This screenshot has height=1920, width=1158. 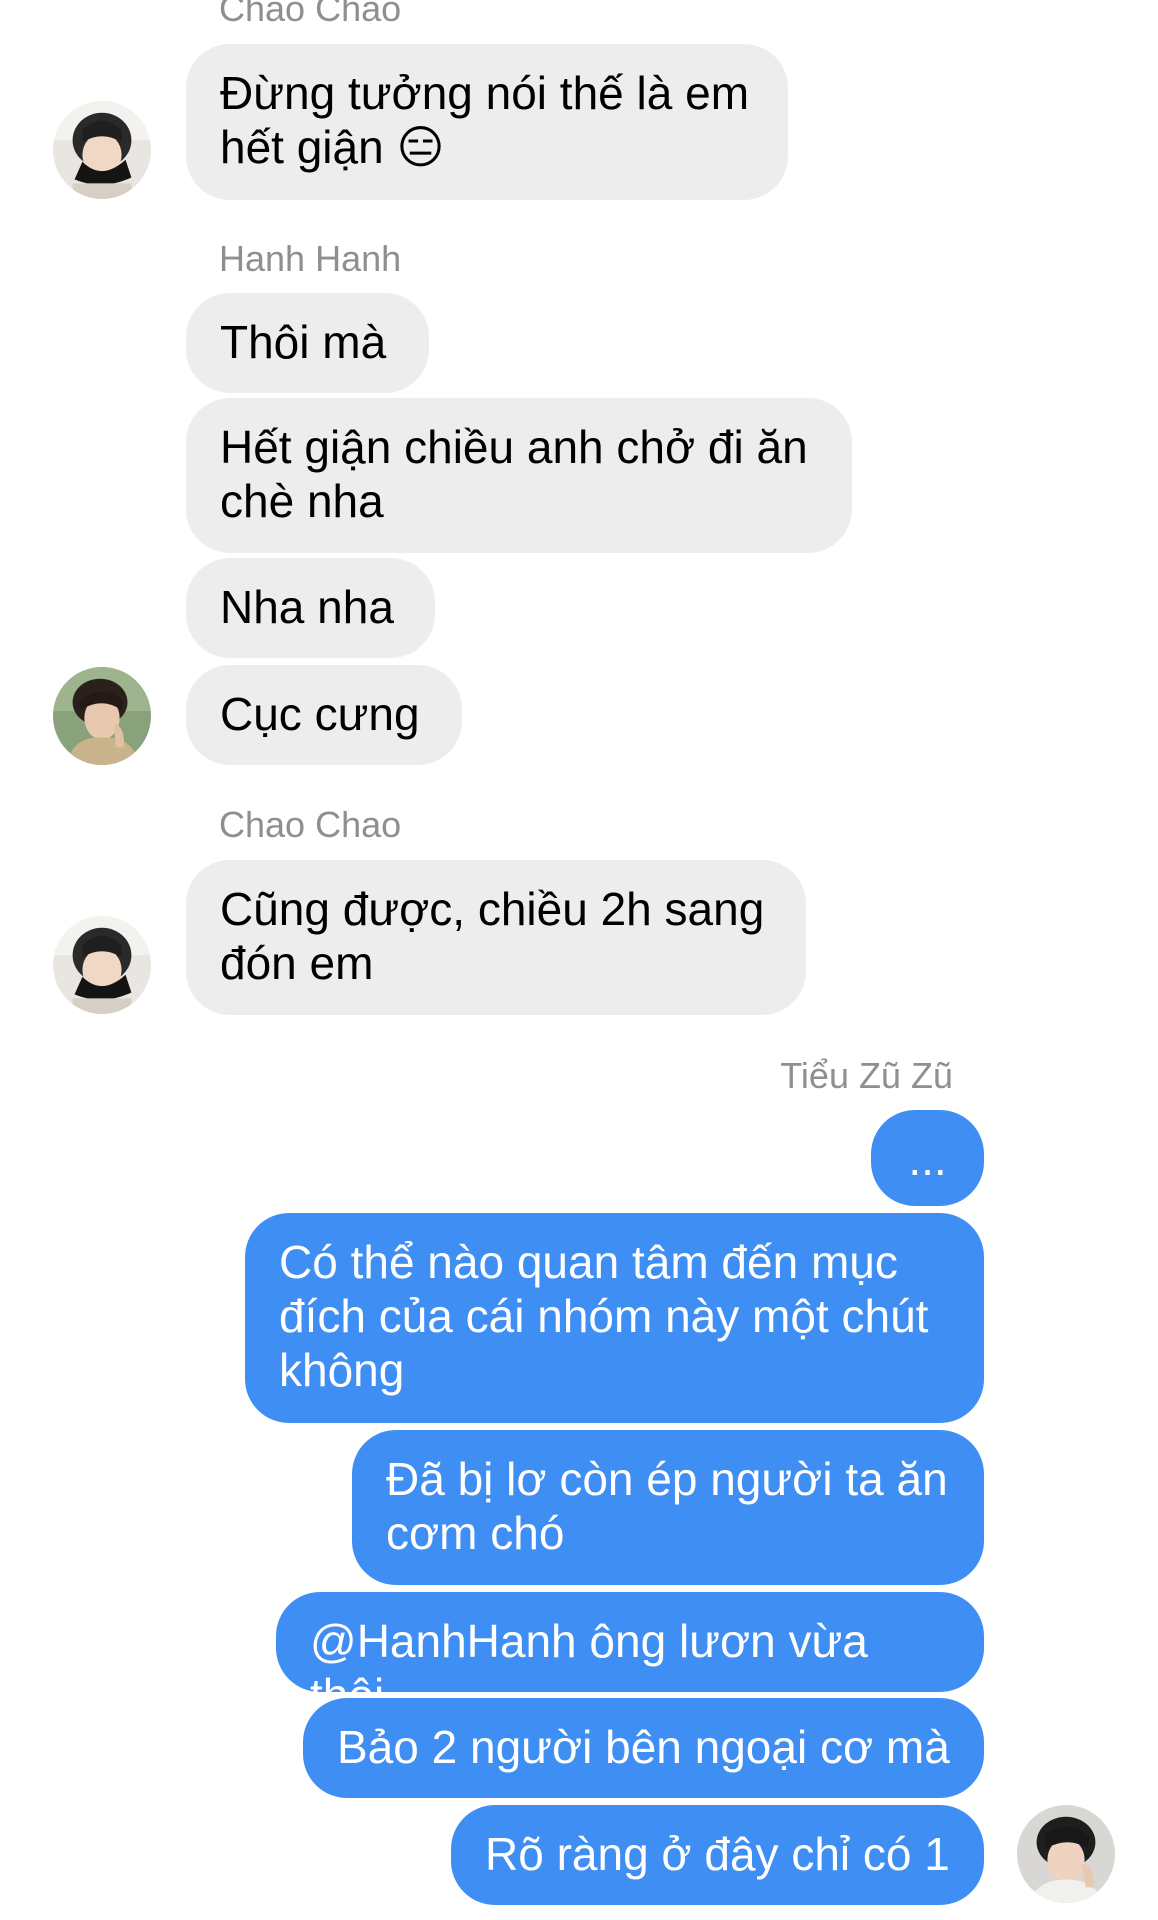 I want to click on message-bubble: Thôi mà, so click(x=307, y=343).